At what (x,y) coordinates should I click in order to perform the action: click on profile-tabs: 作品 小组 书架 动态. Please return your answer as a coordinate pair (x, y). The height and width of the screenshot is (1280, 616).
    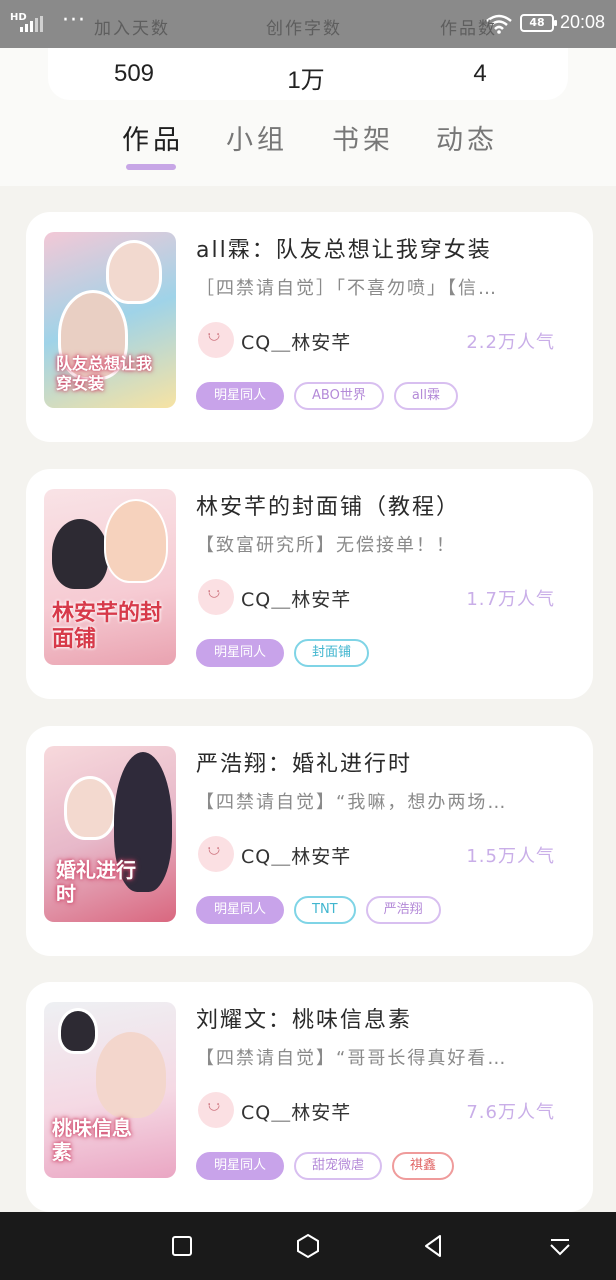
    Looking at the image, I should click on (308, 145).